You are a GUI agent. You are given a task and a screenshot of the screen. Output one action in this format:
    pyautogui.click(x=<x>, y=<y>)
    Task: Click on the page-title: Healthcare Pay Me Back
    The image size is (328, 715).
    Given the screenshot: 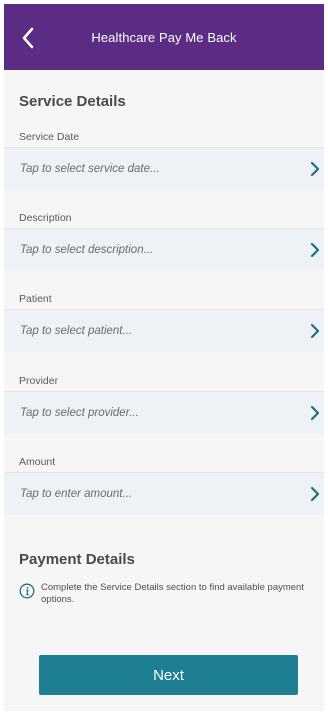 What is the action you would take?
    pyautogui.click(x=164, y=37)
    